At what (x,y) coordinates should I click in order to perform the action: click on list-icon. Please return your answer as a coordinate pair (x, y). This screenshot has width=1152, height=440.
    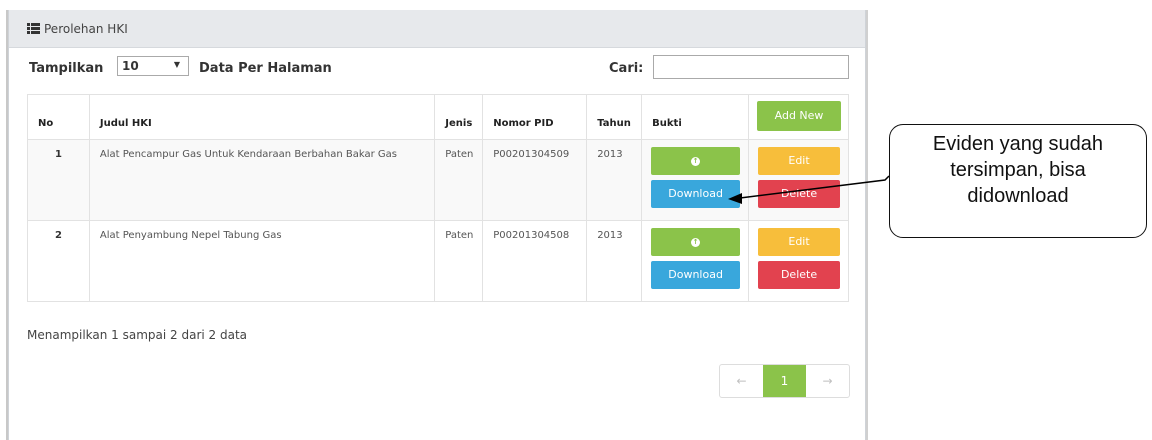
    Looking at the image, I should click on (33, 28).